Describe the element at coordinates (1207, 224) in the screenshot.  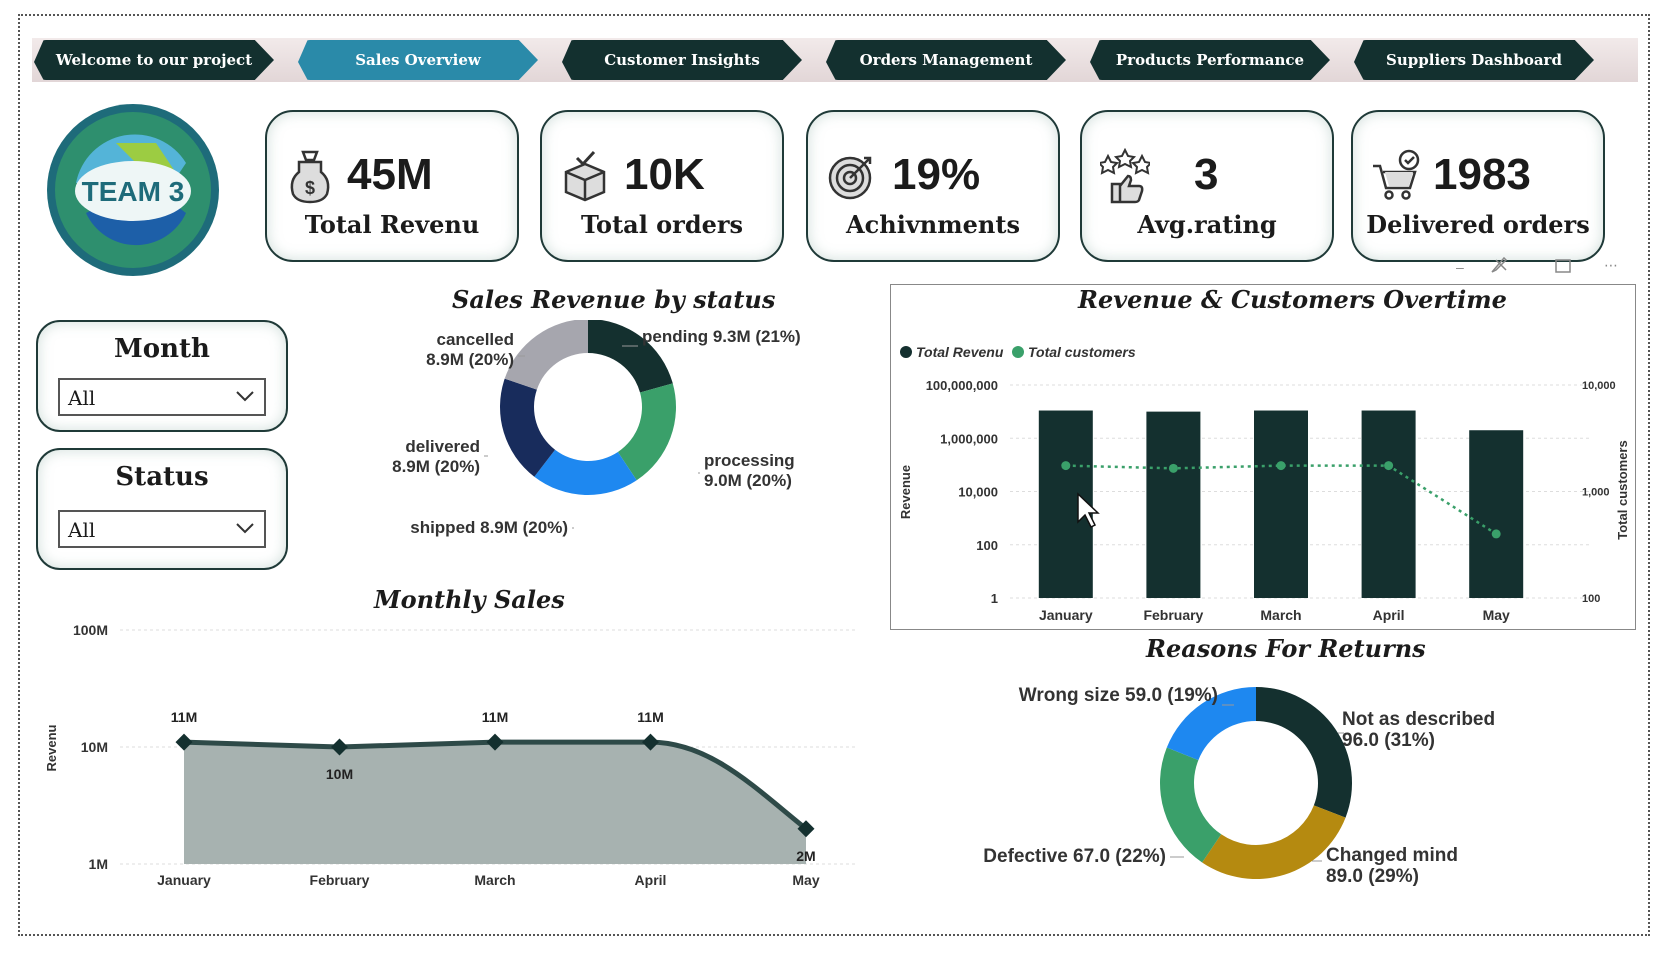
I see `kpi-label: Avg.rating` at that location.